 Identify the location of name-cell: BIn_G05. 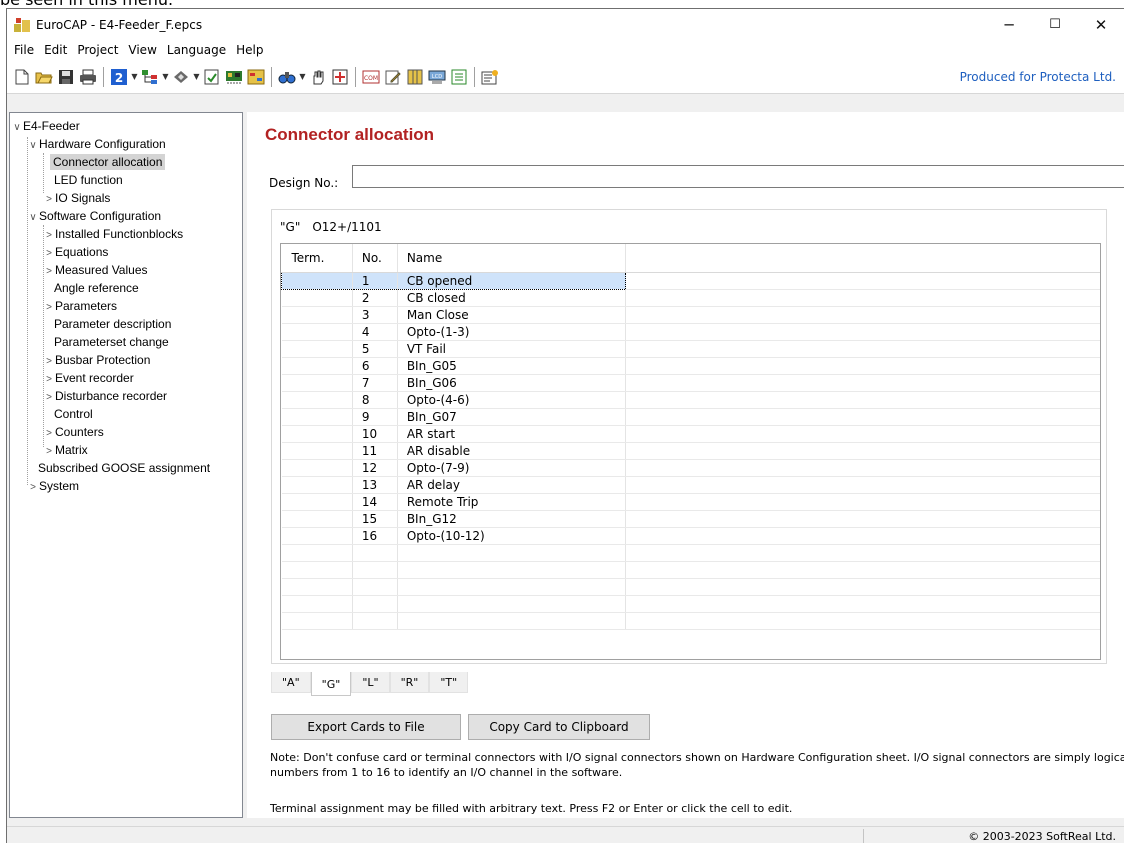
(512, 366).